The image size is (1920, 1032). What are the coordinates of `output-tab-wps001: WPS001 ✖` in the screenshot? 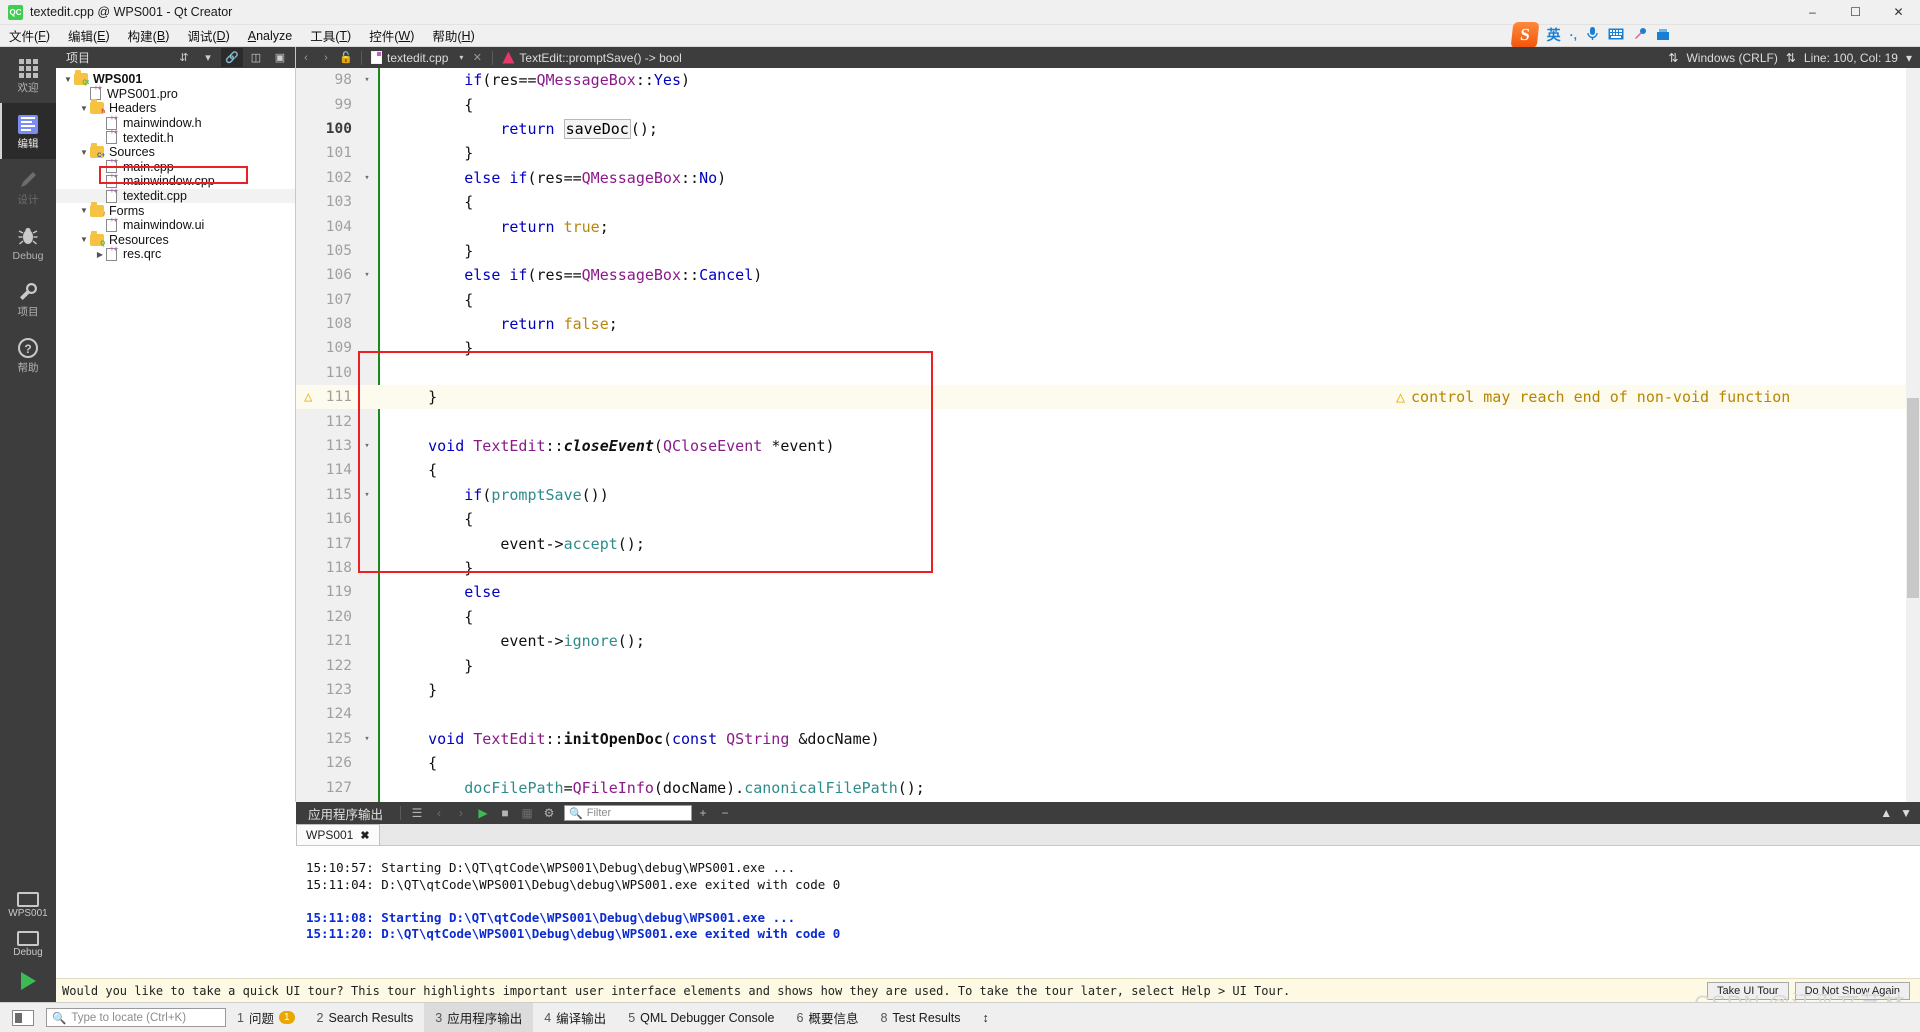 It's located at (338, 834).